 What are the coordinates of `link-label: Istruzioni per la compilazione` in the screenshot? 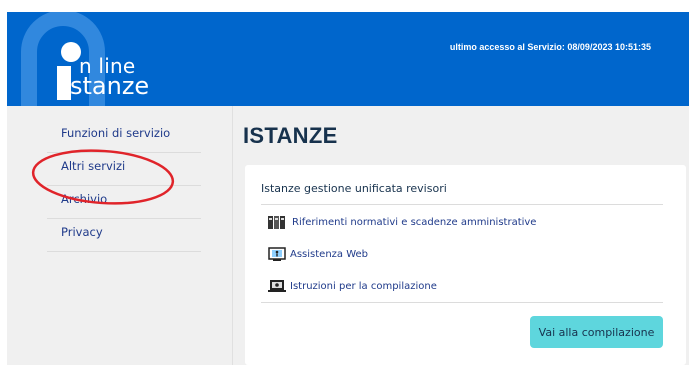 It's located at (363, 286).